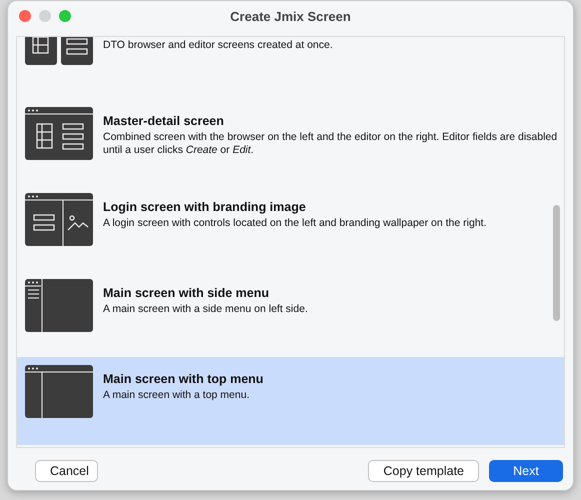 The width and height of the screenshot is (581, 500). Describe the element at coordinates (290, 68) in the screenshot. I see `template-item: DTO browser and editor screens created at once.` at that location.